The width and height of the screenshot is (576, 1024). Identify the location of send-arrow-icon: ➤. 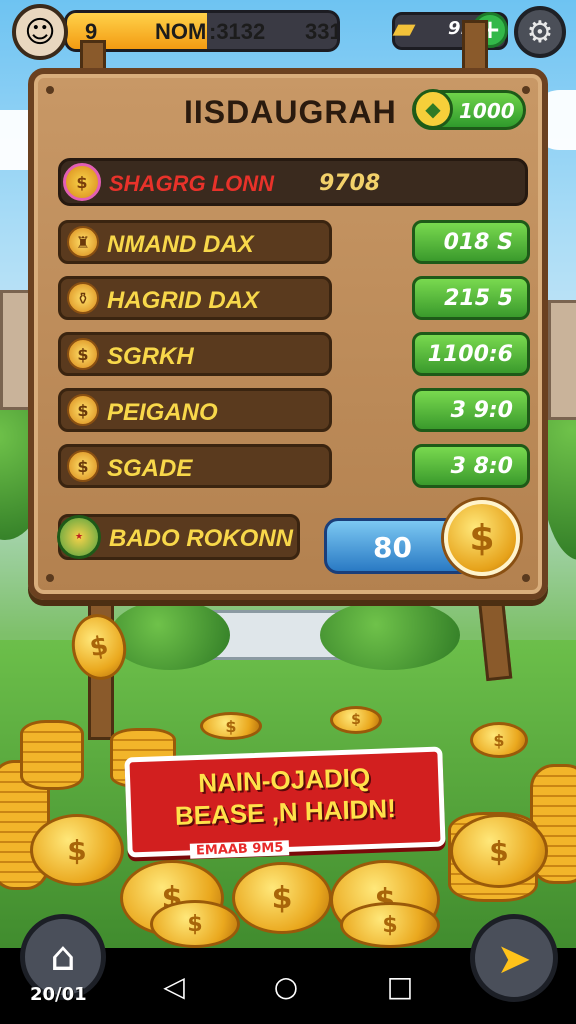
(514, 958).